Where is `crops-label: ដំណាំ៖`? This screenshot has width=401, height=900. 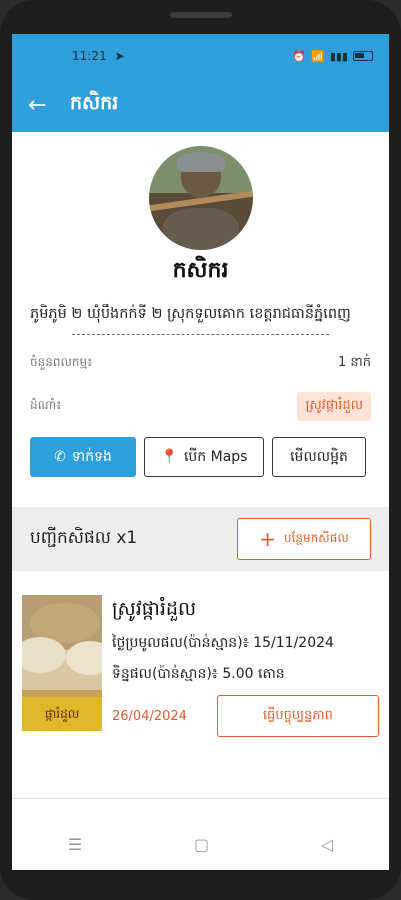 crops-label: ដំណាំ៖ is located at coordinates (46, 405).